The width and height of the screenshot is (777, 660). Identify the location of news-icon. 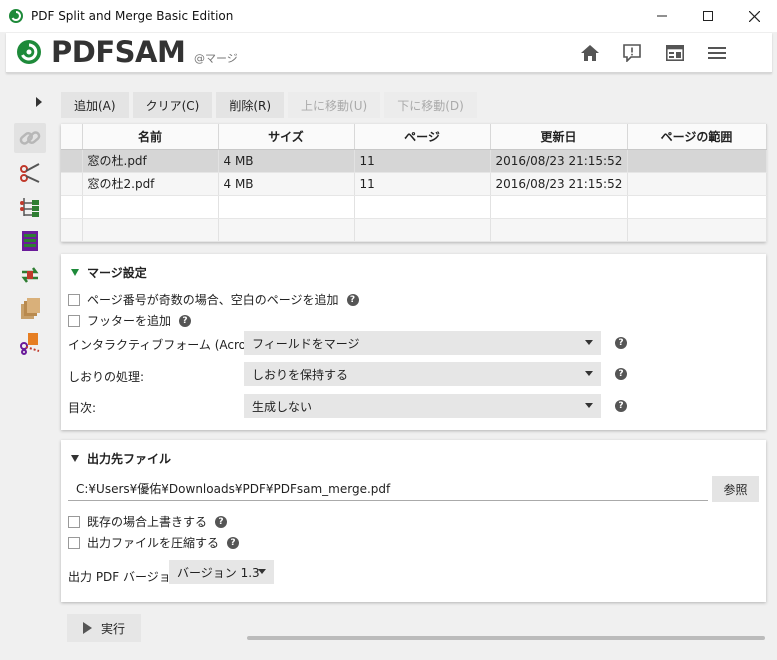
(675, 53).